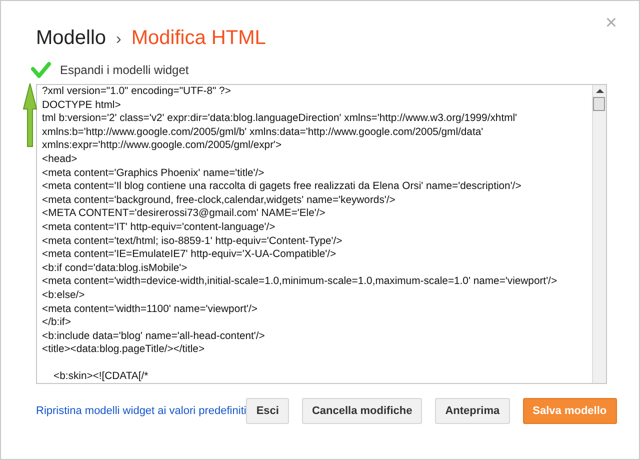 The width and height of the screenshot is (640, 460). I want to click on arrow-icon, so click(30, 115).